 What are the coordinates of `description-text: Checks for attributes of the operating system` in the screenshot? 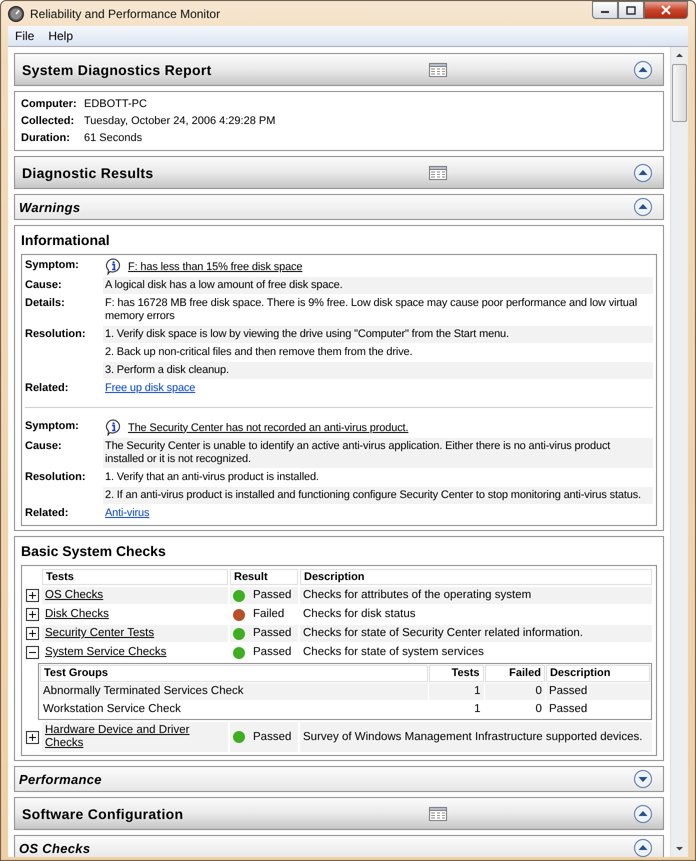 It's located at (417, 595).